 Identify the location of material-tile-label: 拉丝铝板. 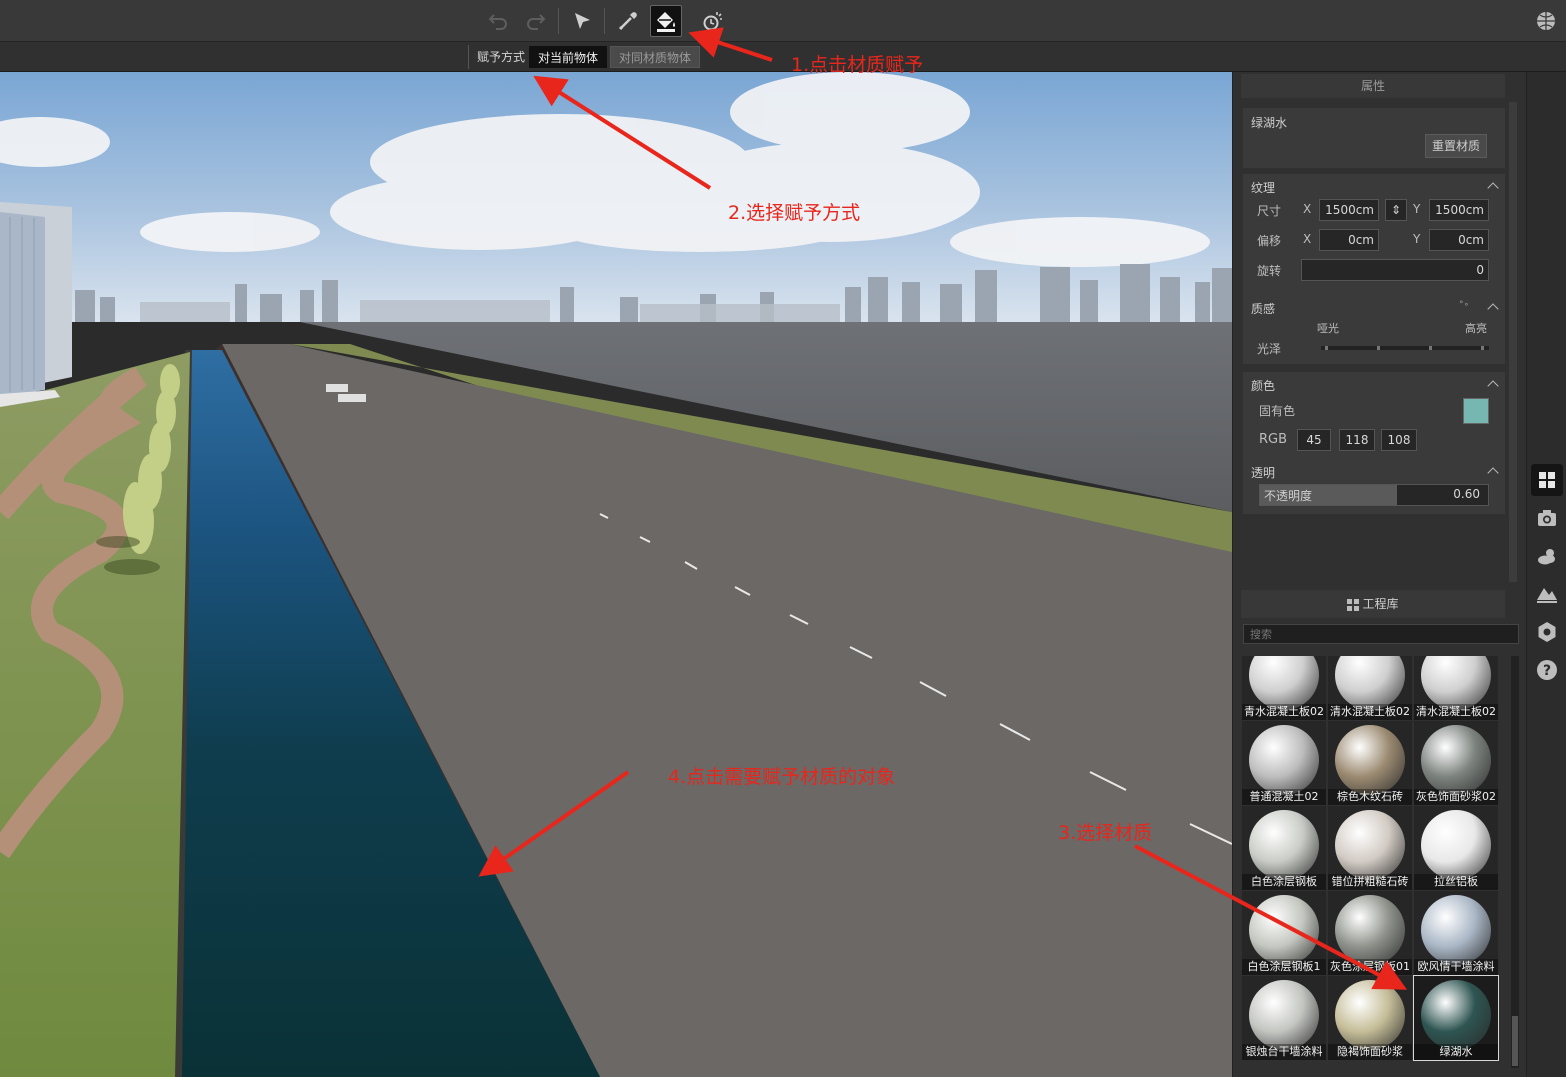
(1456, 882).